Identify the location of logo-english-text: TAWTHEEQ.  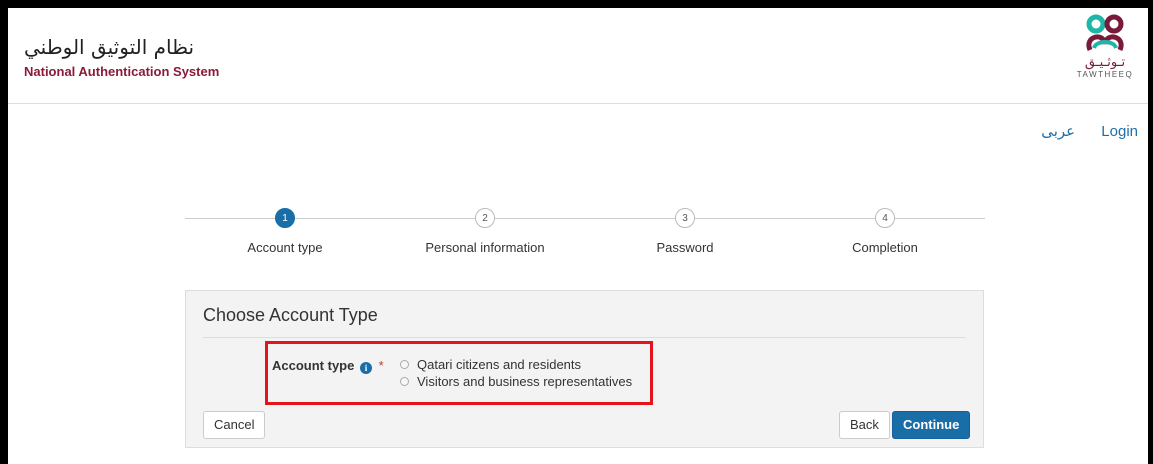
(1105, 74).